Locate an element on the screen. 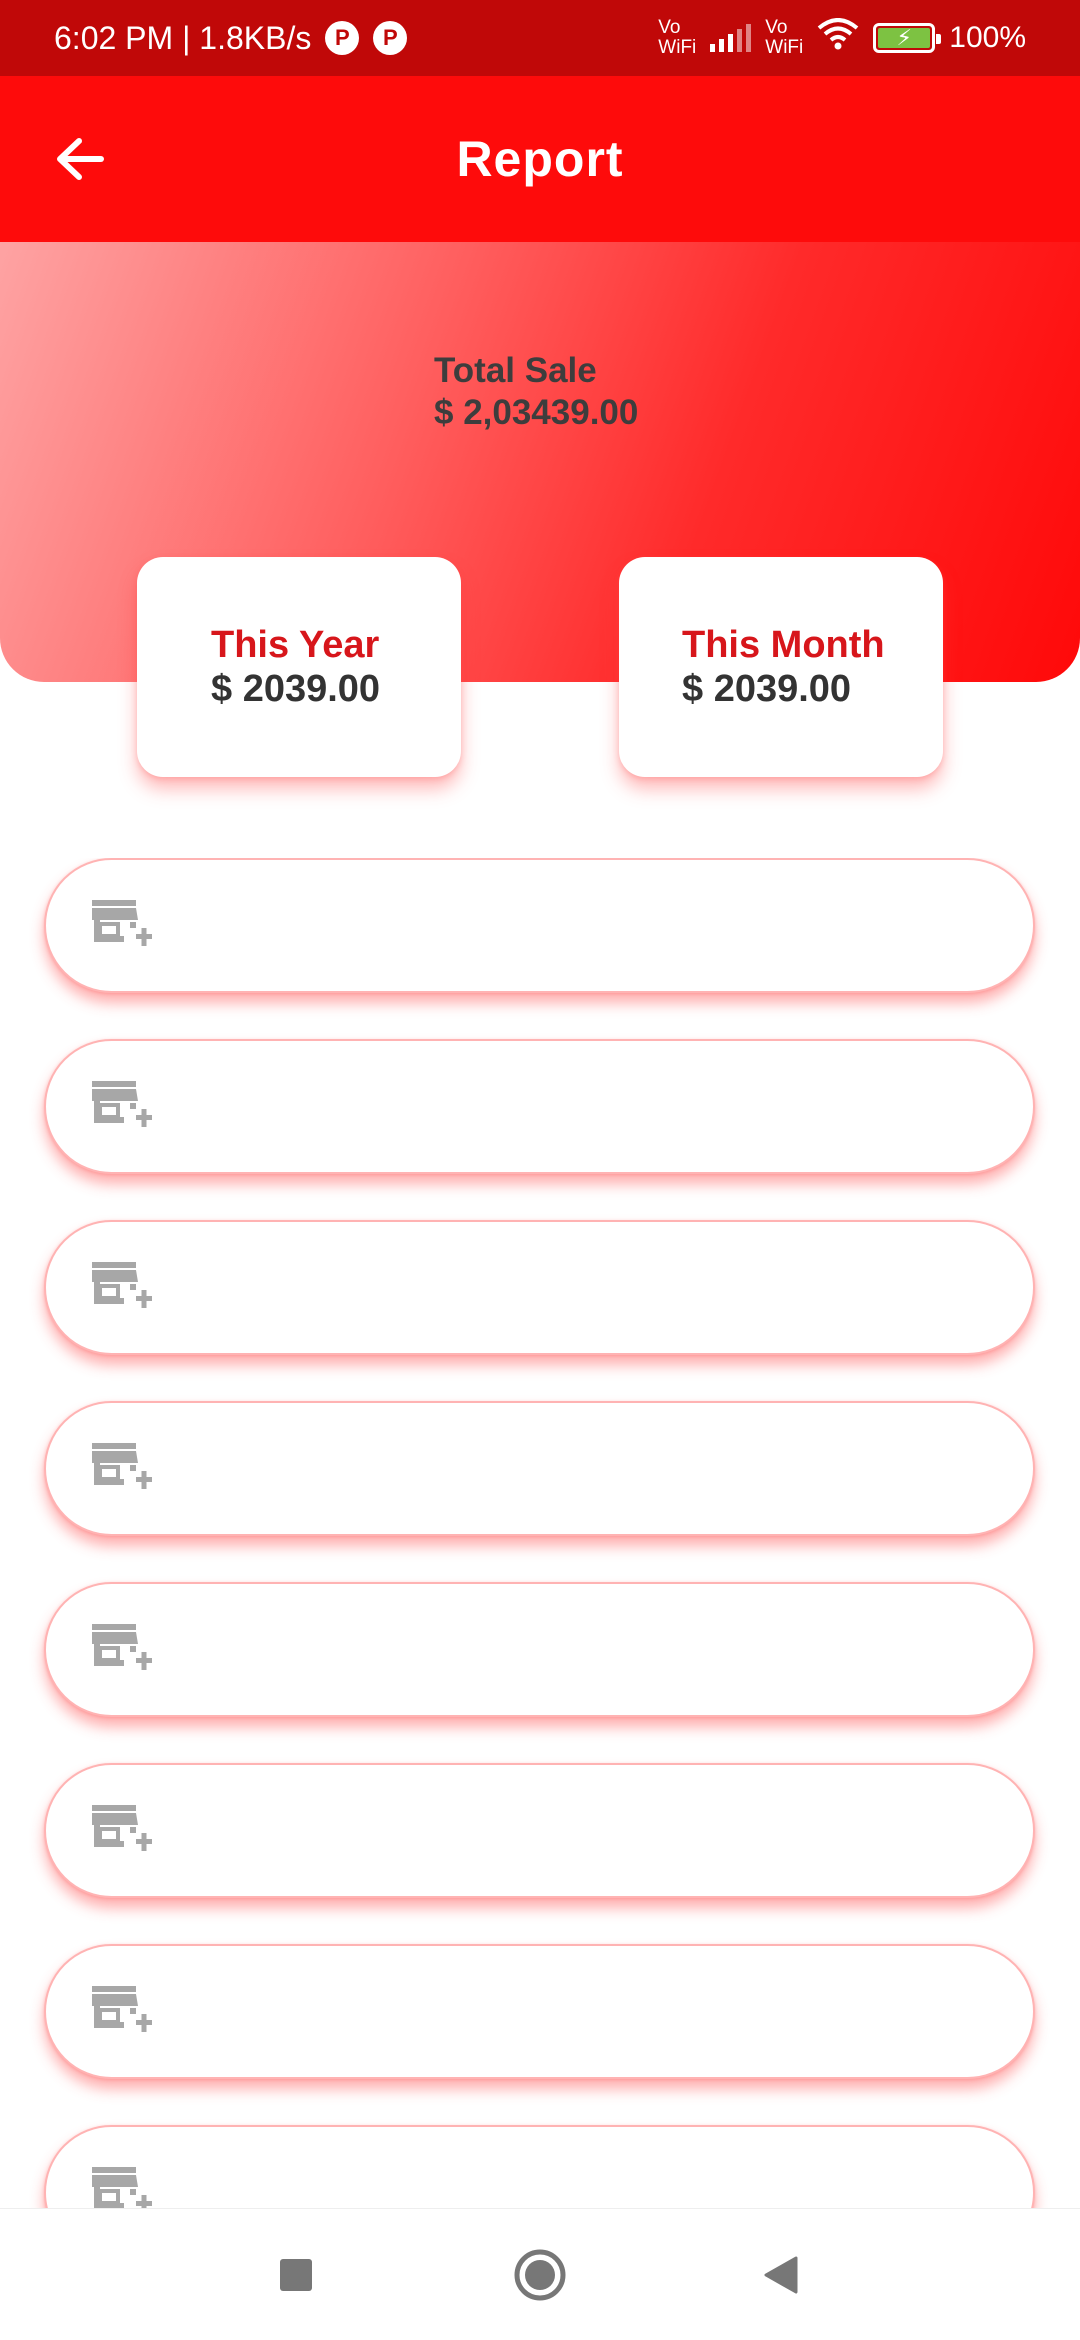  circle-home-icon is located at coordinates (540, 2274).